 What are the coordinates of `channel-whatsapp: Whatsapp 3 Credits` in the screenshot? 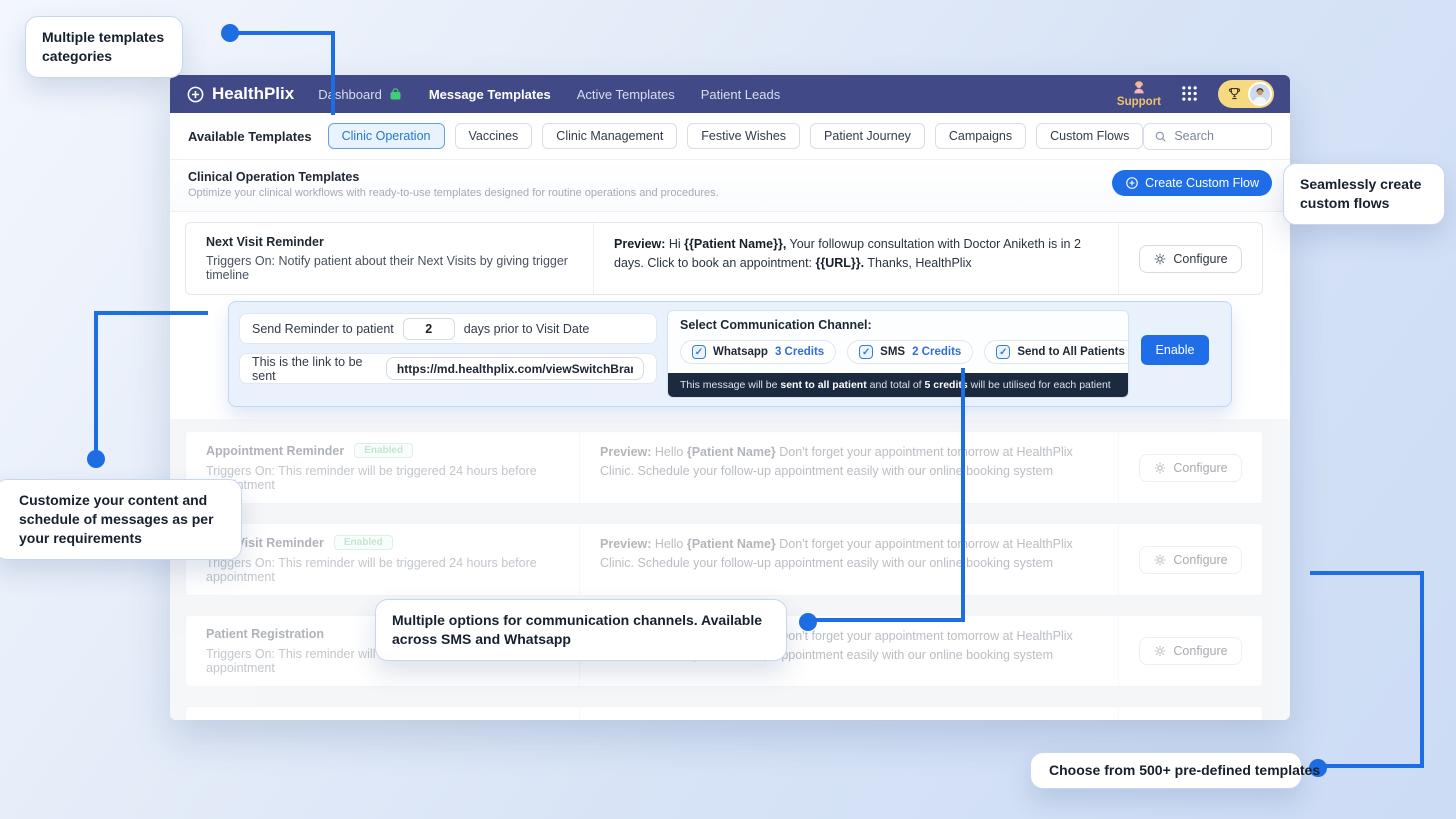 It's located at (758, 352).